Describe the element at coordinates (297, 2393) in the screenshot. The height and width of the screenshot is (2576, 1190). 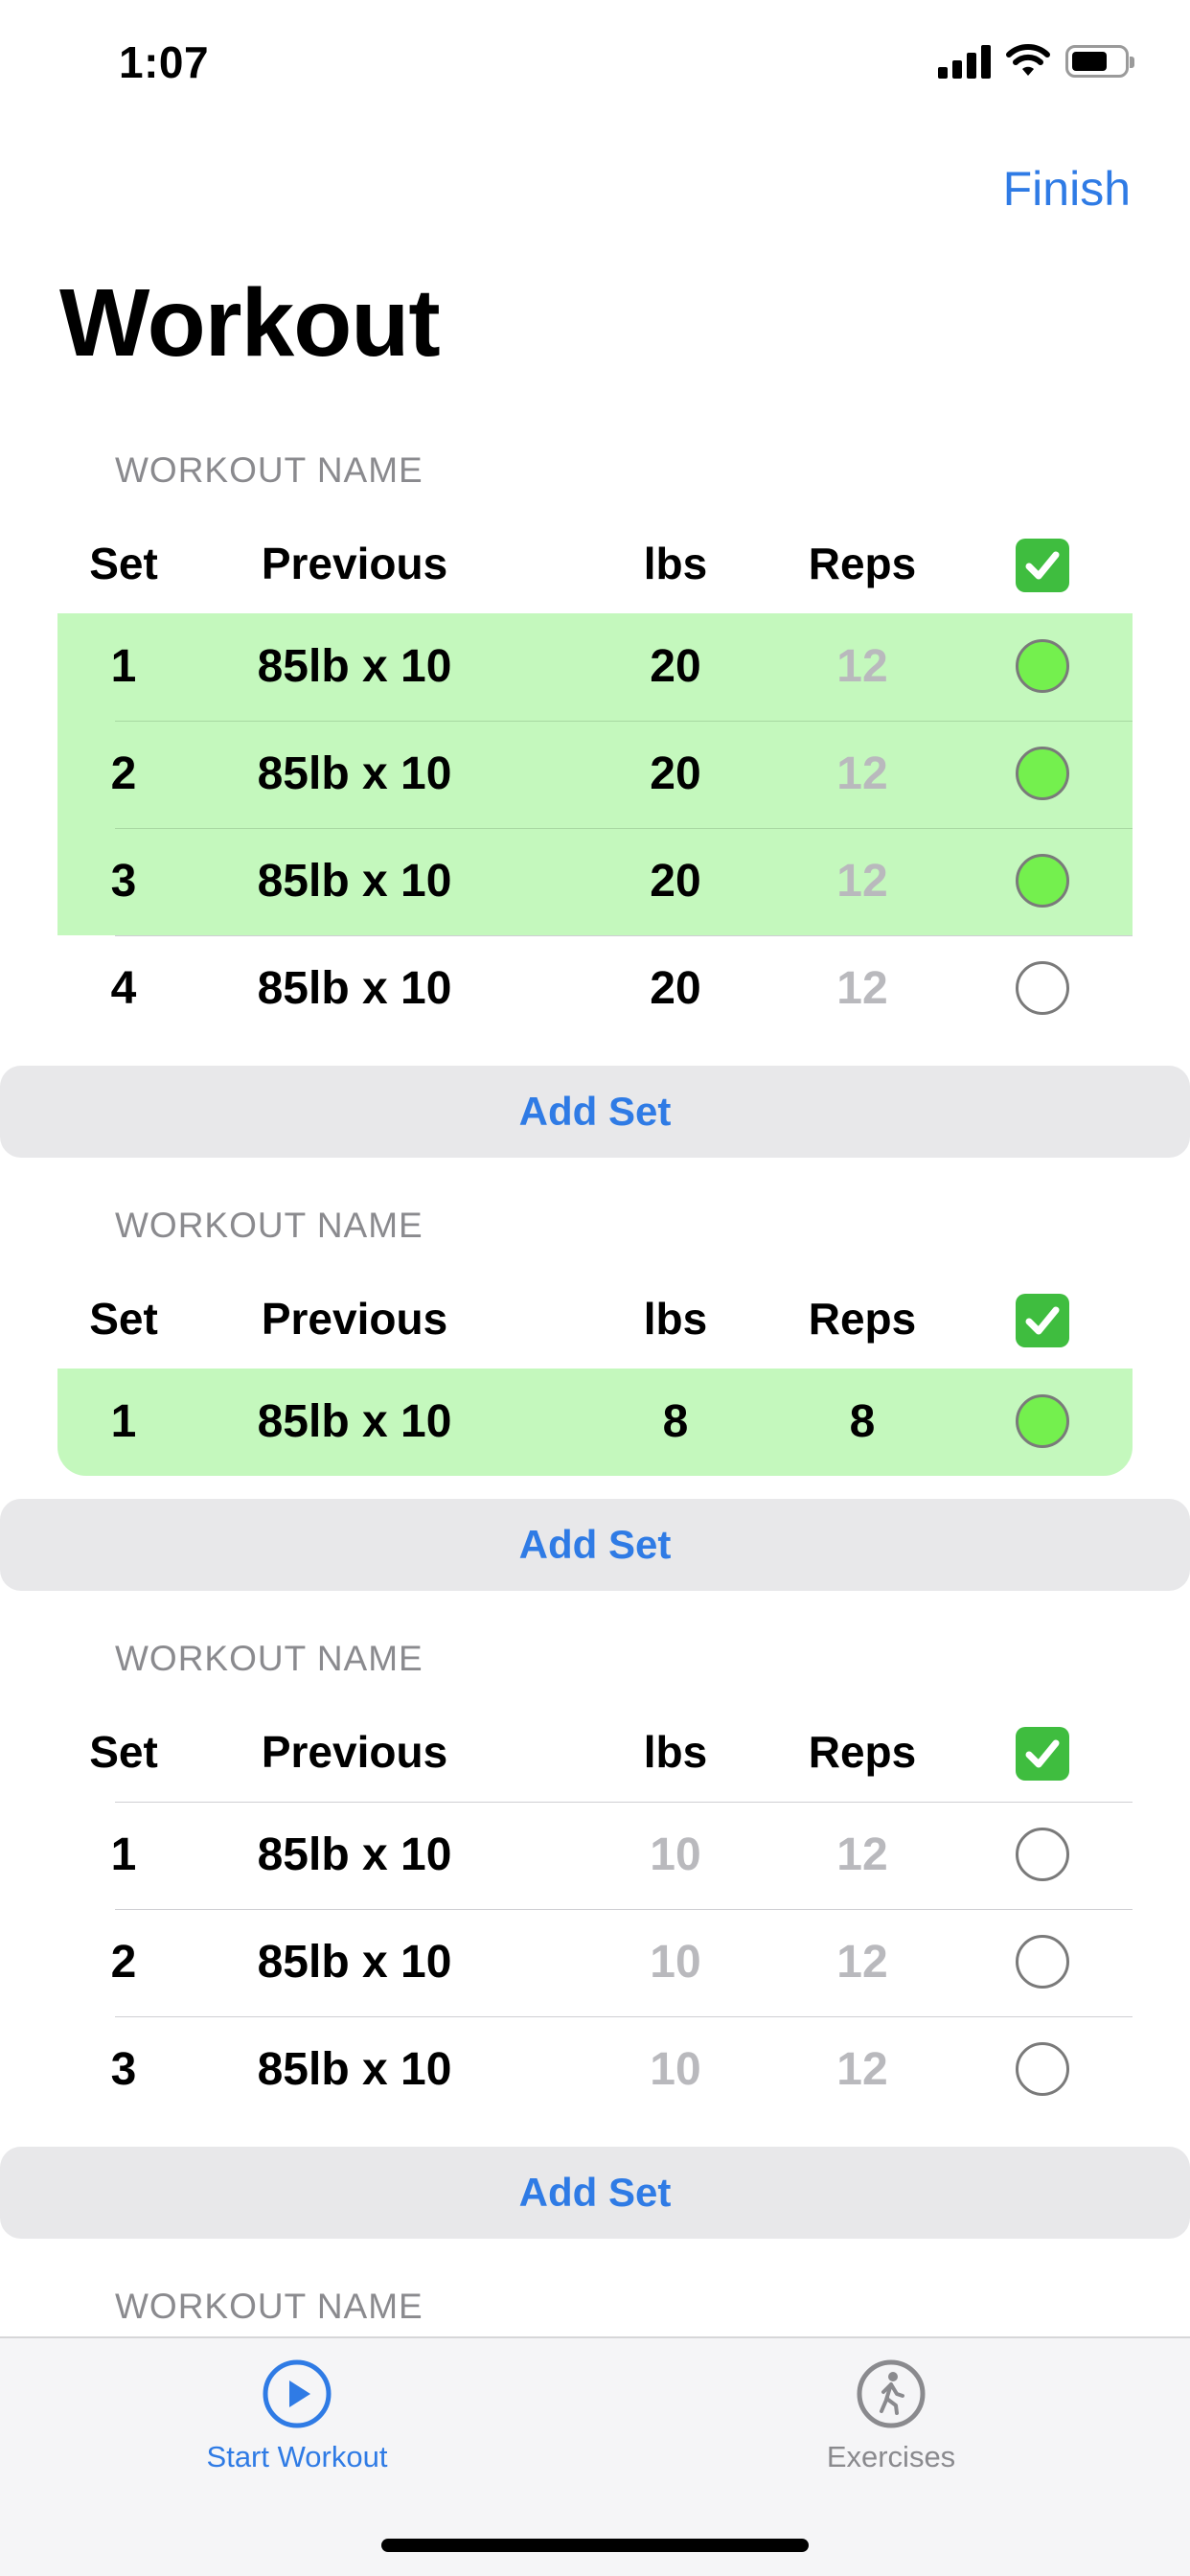
I see `play-circle-icon` at that location.